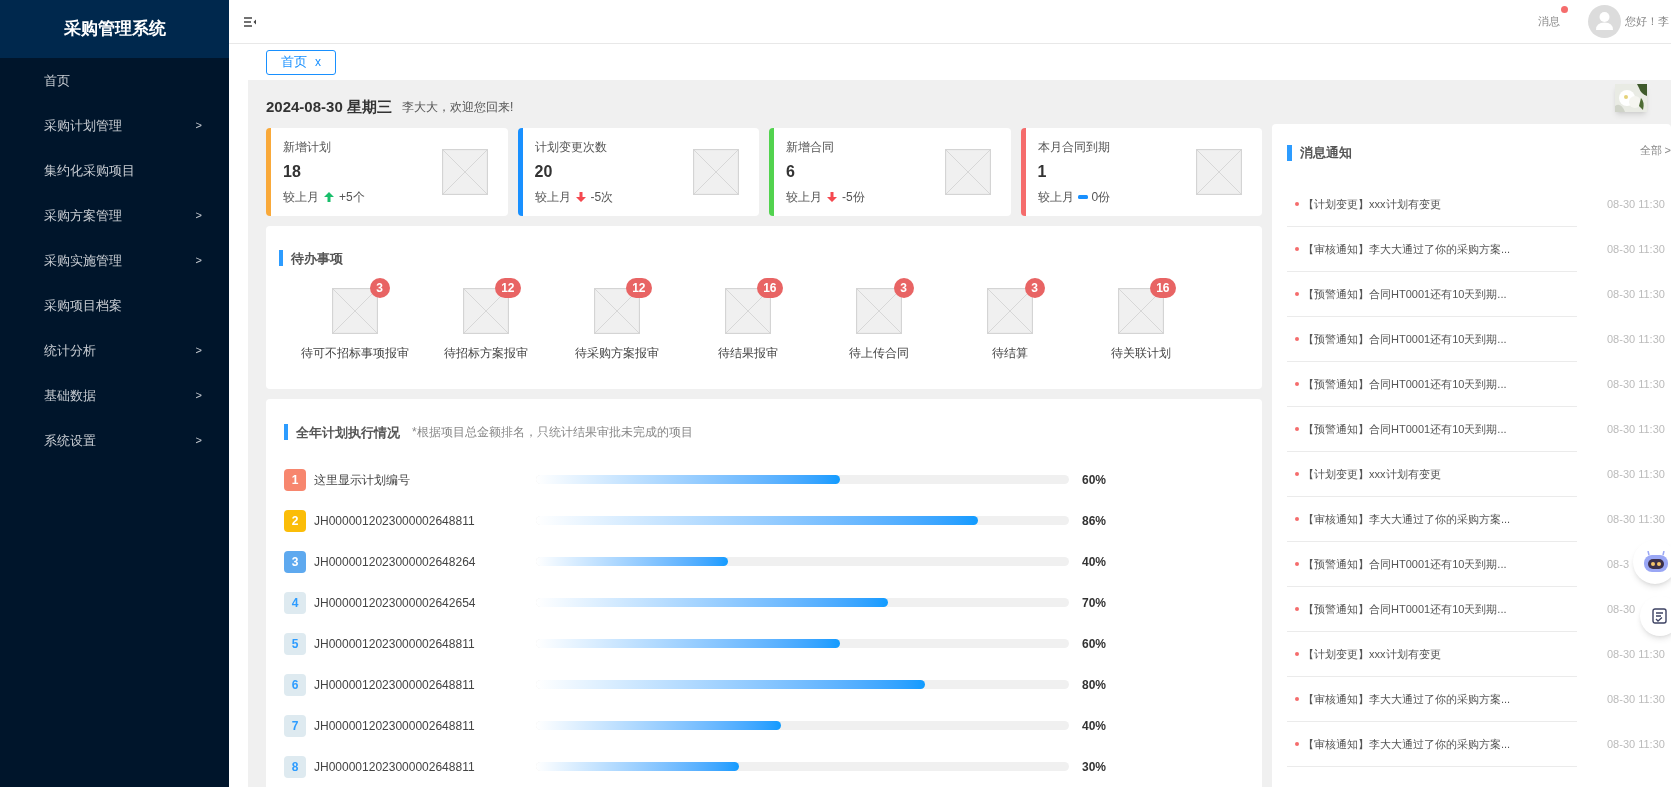  Describe the element at coordinates (295, 766) in the screenshot. I see `rank-badge: 8` at that location.